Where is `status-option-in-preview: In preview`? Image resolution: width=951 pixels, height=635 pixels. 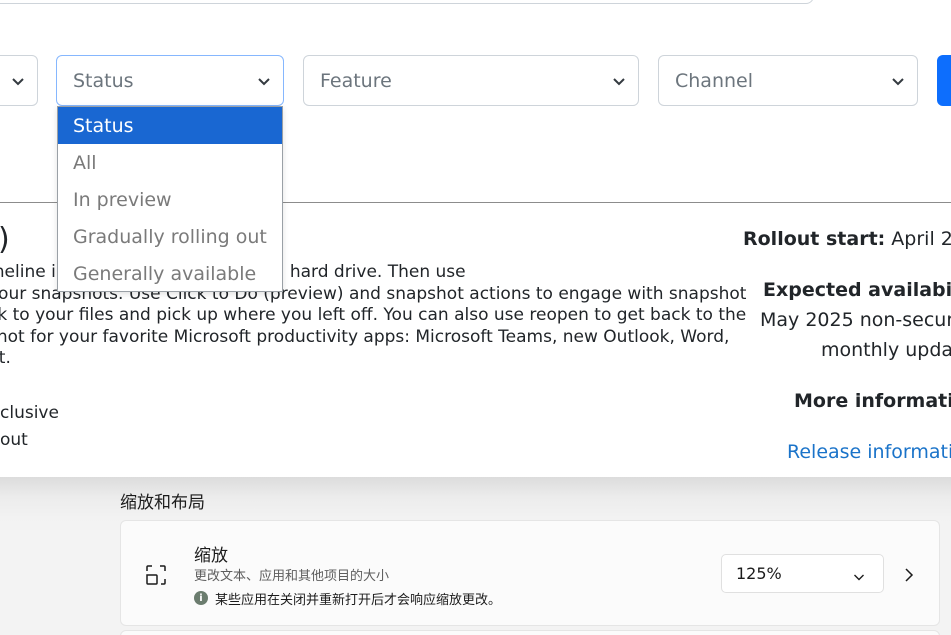
status-option-in-preview: In preview is located at coordinates (170, 199).